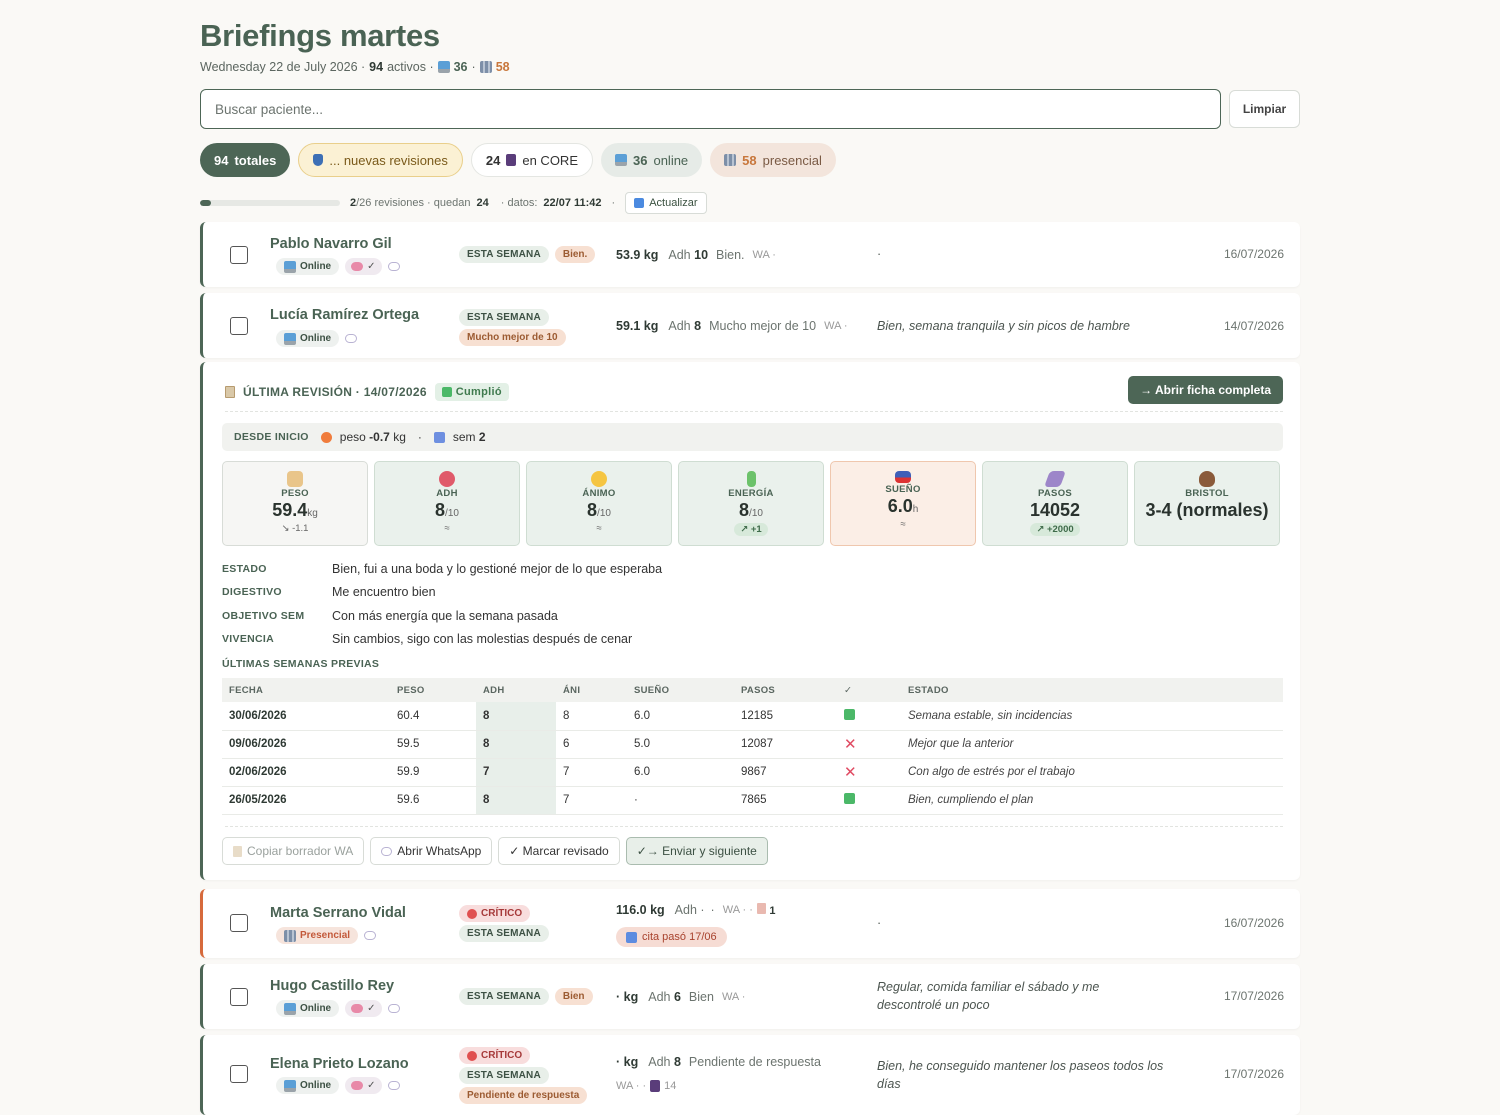  What do you see at coordinates (290, 338) in the screenshot?
I see `laptop-icon` at bounding box center [290, 338].